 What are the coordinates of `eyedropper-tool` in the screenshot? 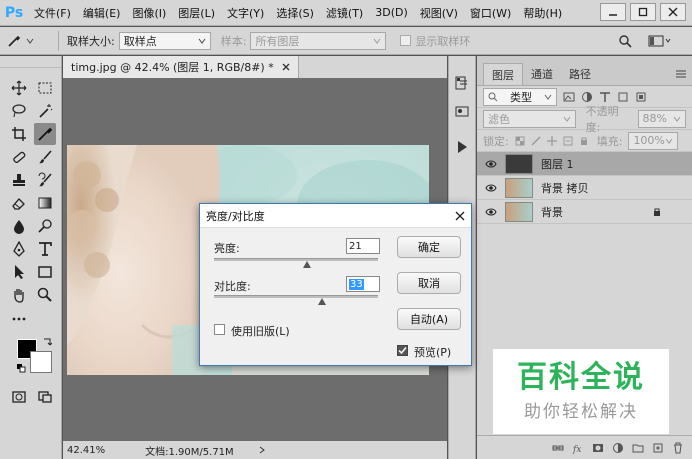 It's located at (45, 133).